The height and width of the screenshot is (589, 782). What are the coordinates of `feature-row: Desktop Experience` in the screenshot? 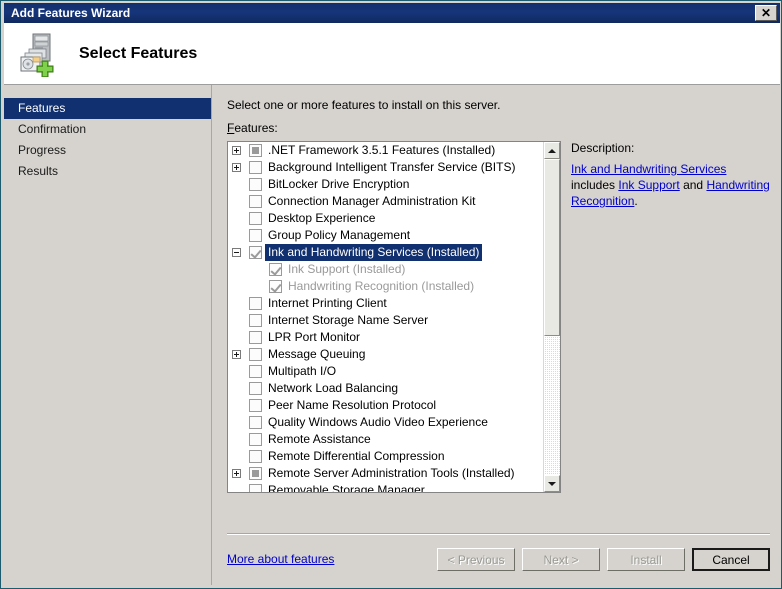 It's located at (385, 218).